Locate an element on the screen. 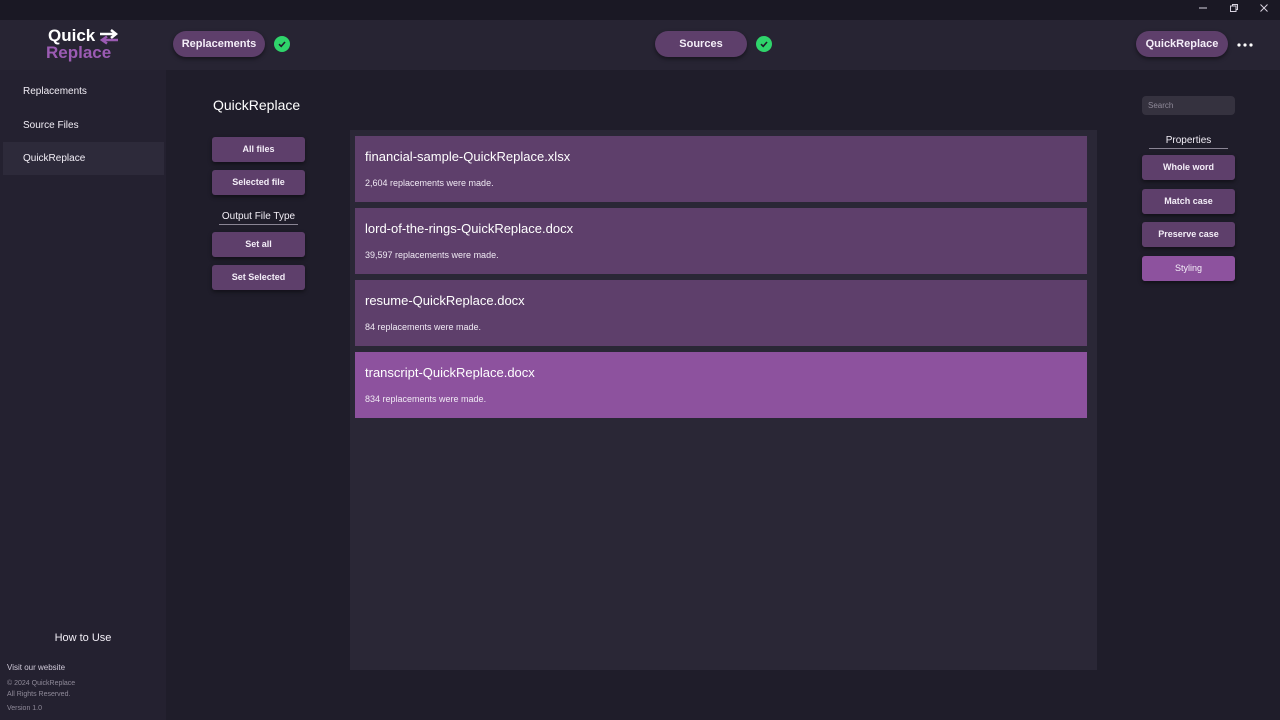 This screenshot has width=1280, height=720. rights-text: All Rights Reserved. is located at coordinates (39, 694).